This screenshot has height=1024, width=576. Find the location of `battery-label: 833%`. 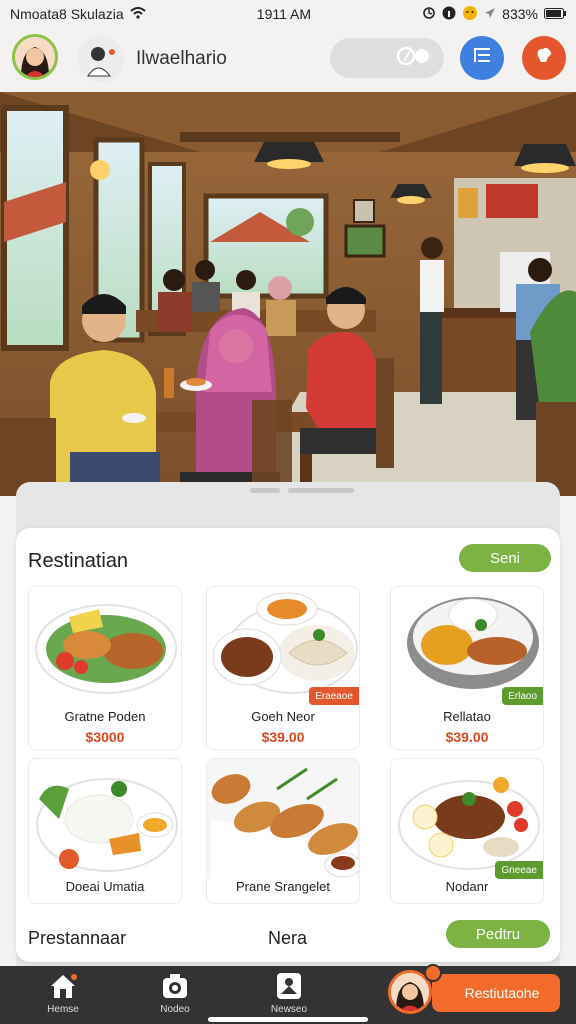

battery-label: 833% is located at coordinates (520, 14).